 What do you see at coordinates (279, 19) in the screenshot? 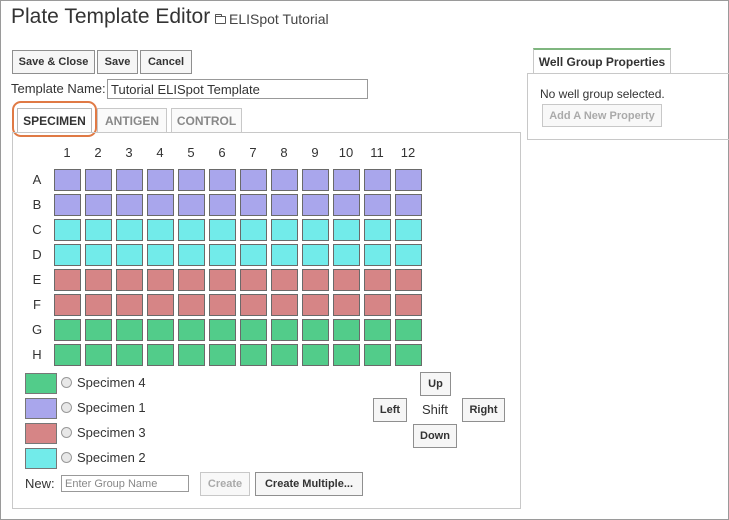
I see `breadcrumb-label: ELISpot Tutorial` at bounding box center [279, 19].